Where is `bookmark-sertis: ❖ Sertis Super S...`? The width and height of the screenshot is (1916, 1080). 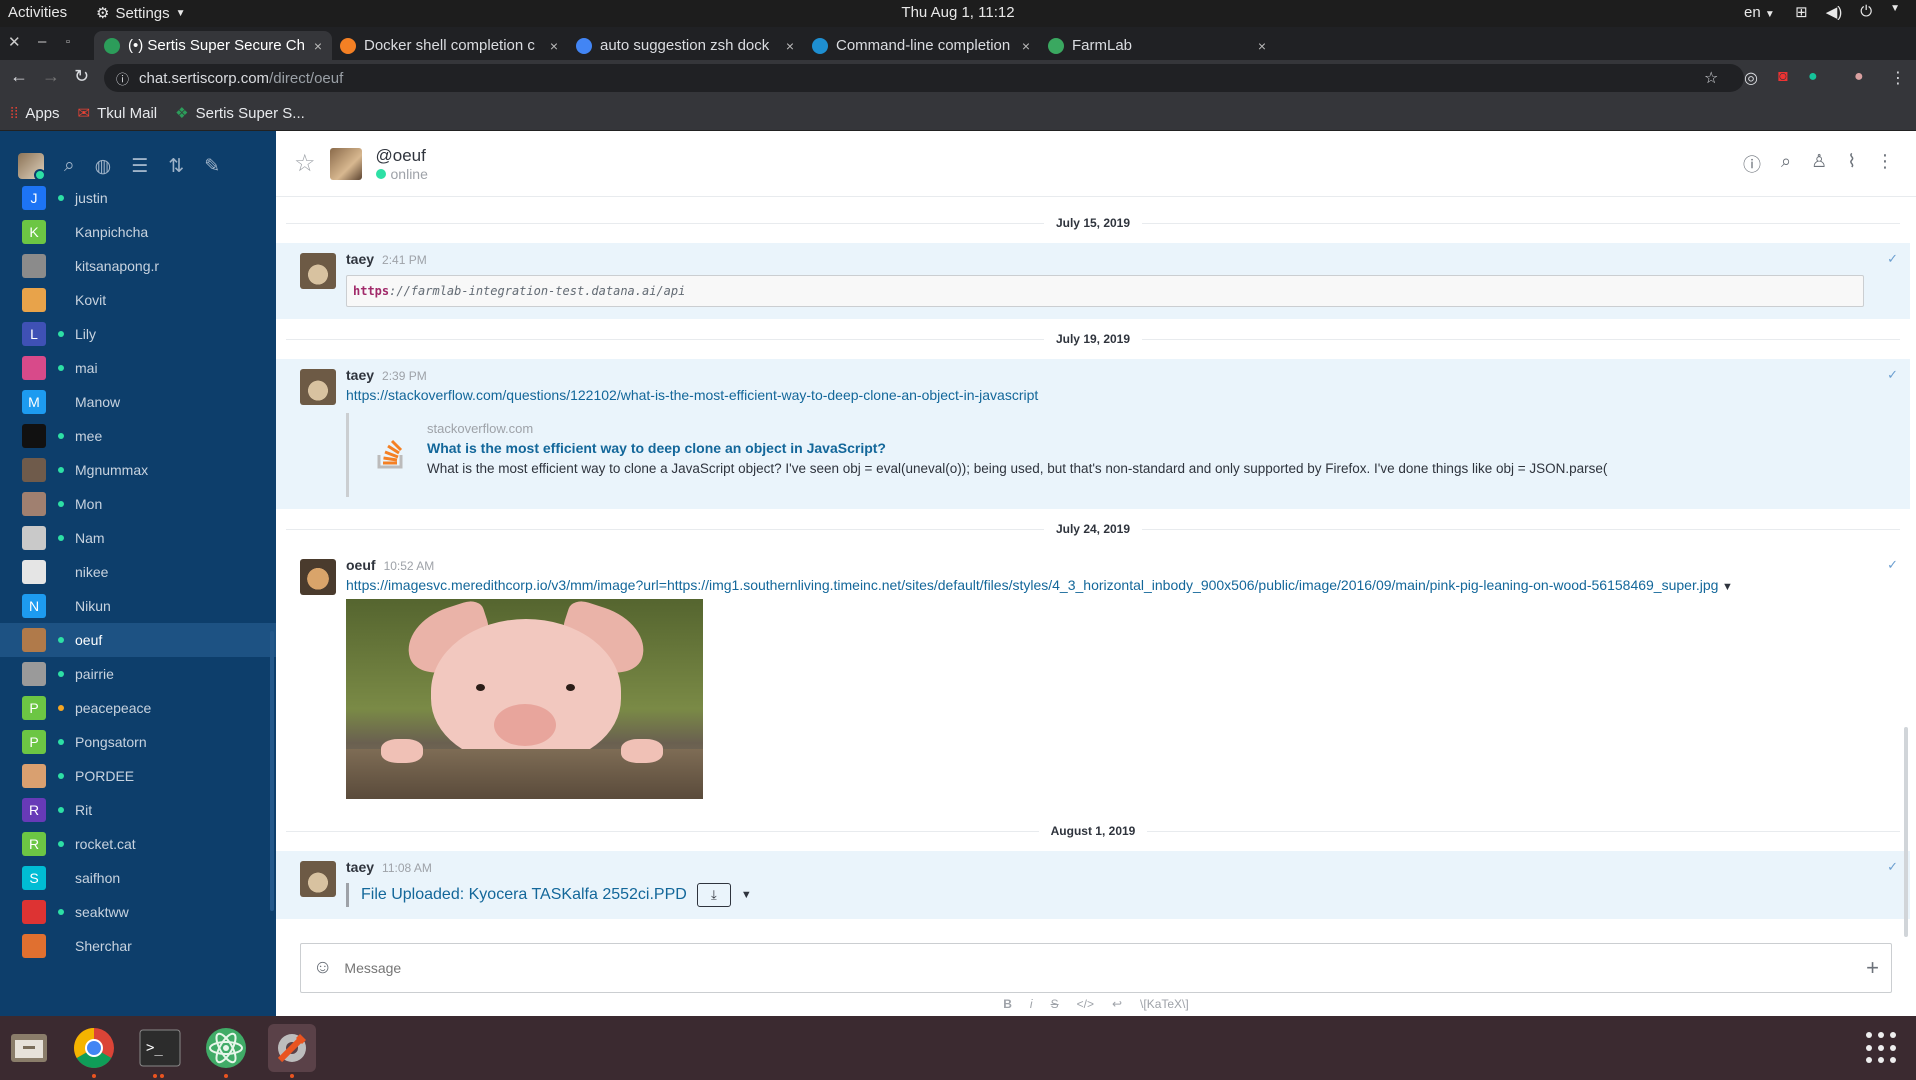
bookmark-sertis: ❖ Sertis Super S... is located at coordinates (240, 113).